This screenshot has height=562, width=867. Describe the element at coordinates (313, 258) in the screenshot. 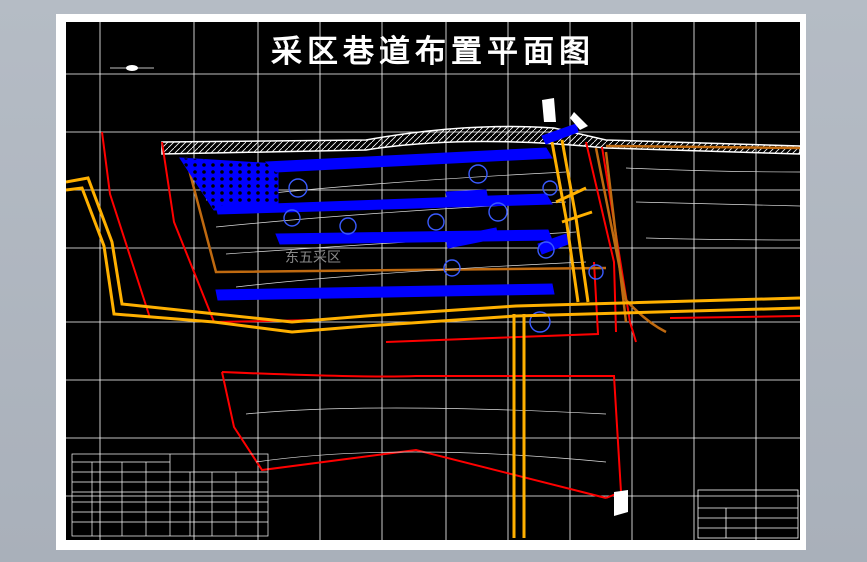

I see `mining-area-label: 东五采区` at that location.